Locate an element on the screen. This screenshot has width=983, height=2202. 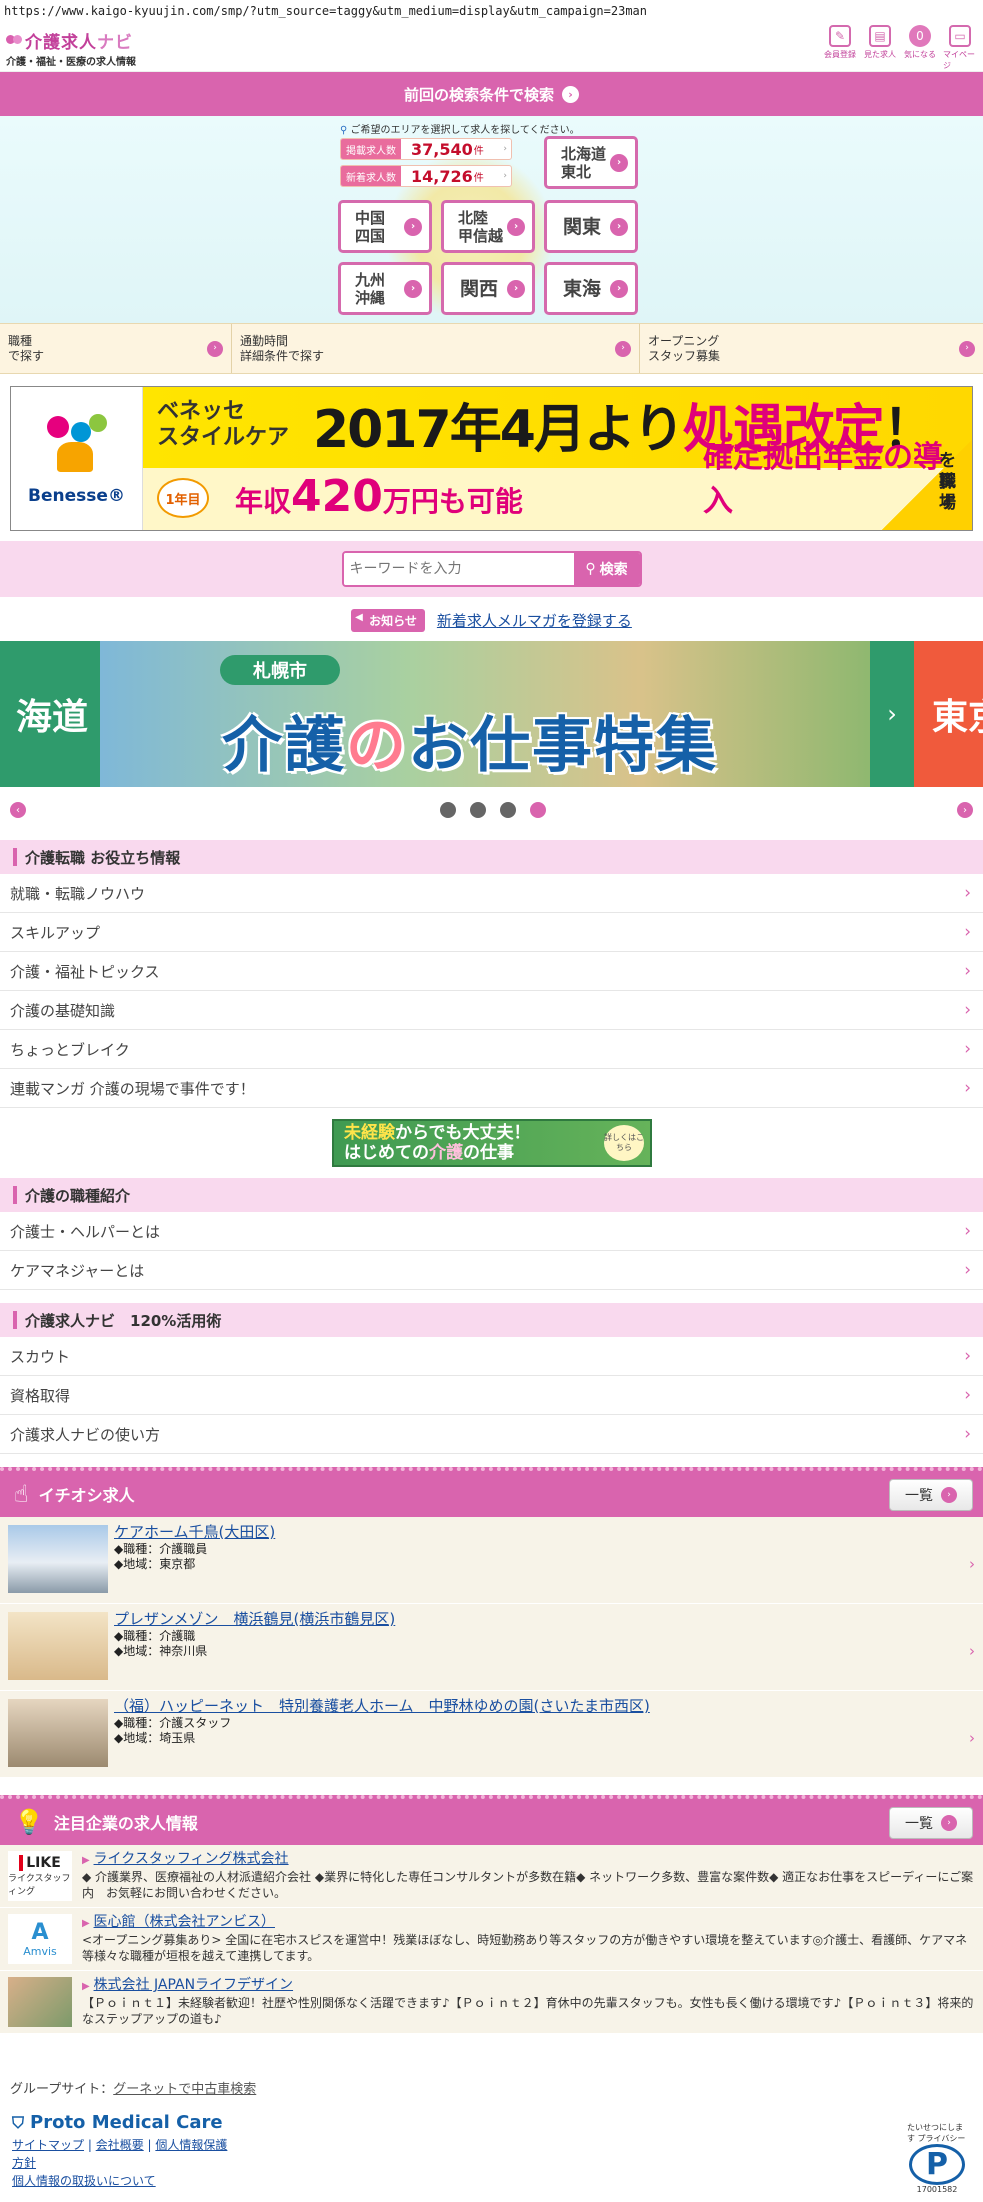
sitemap-link: サイトマップ is located at coordinates (48, 2145).